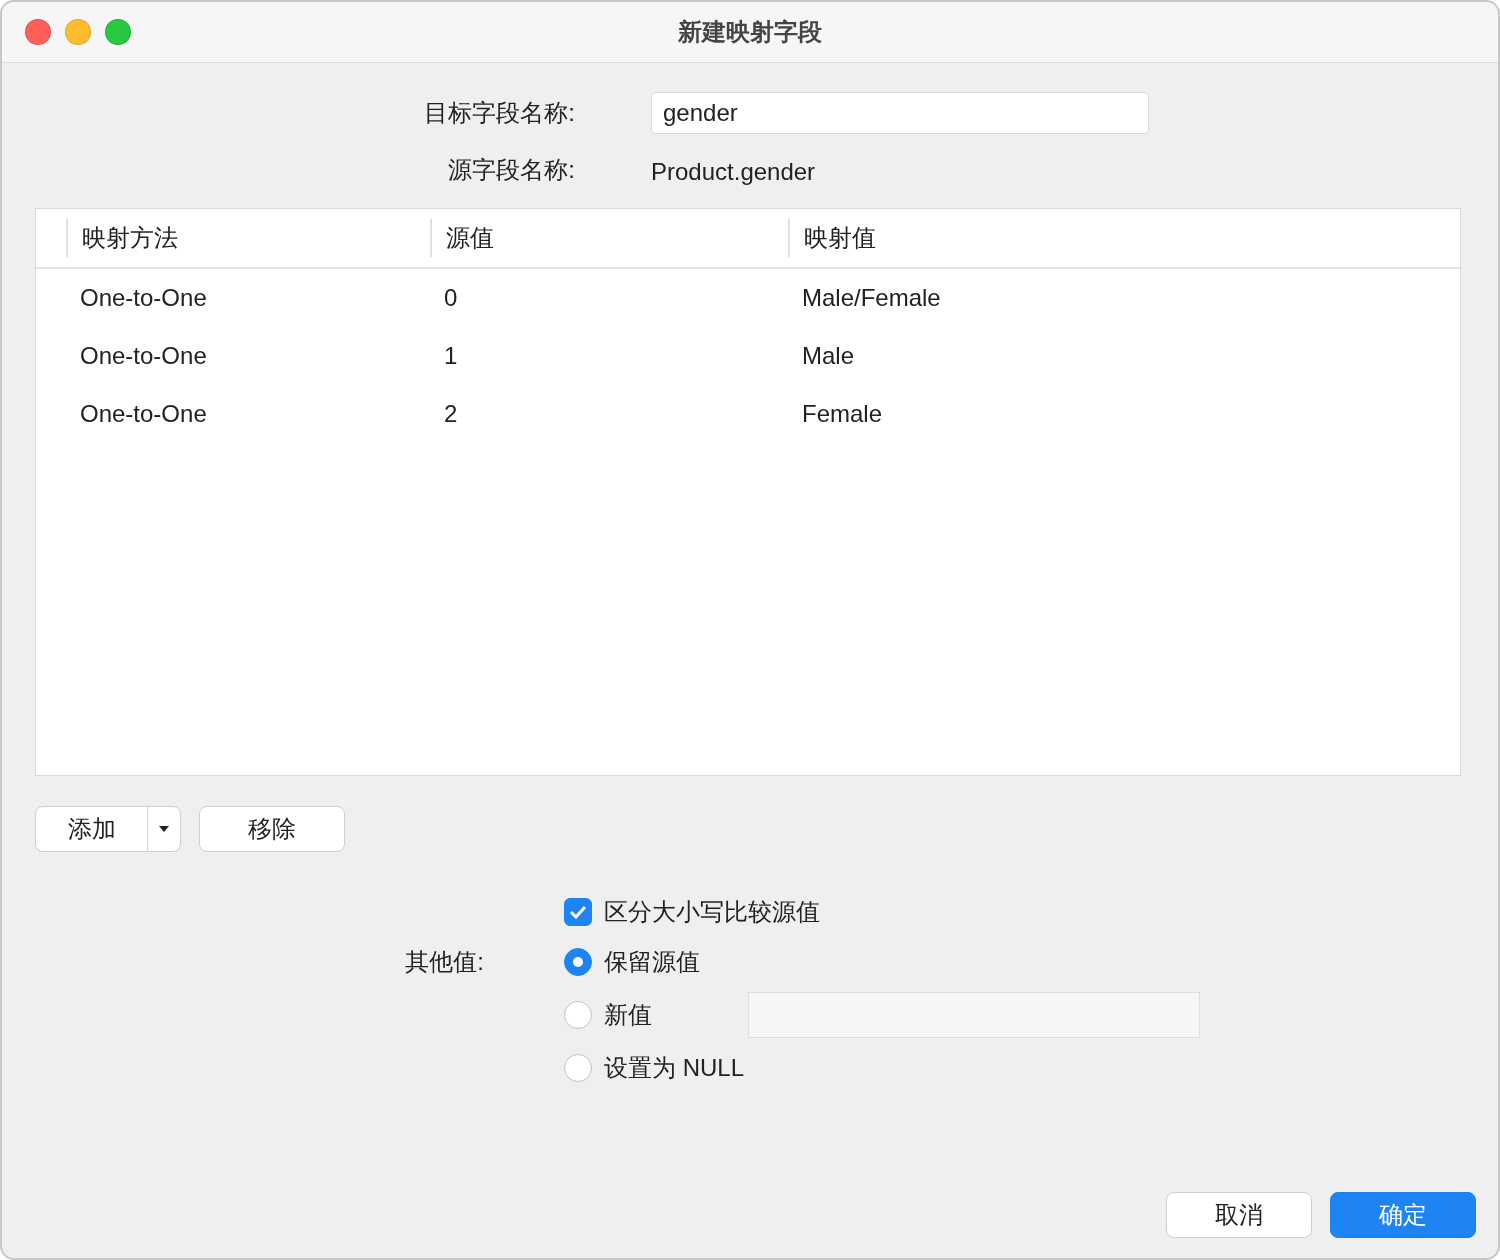 The image size is (1500, 1260). What do you see at coordinates (451, 356) in the screenshot?
I see `table-cell-text: 1` at bounding box center [451, 356].